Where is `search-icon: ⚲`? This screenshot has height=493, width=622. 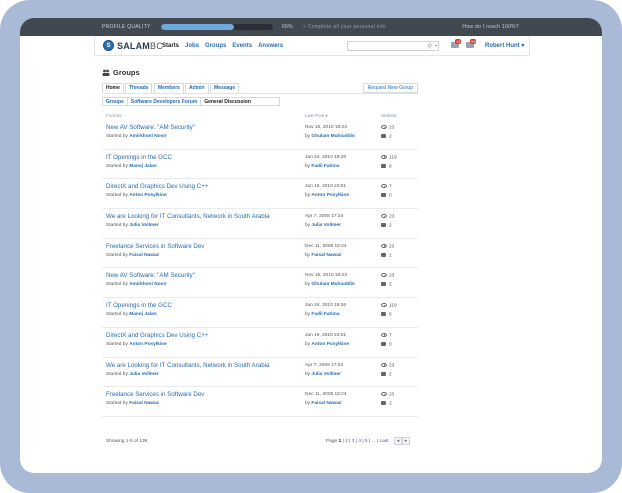 search-icon: ⚲ is located at coordinates (430, 46).